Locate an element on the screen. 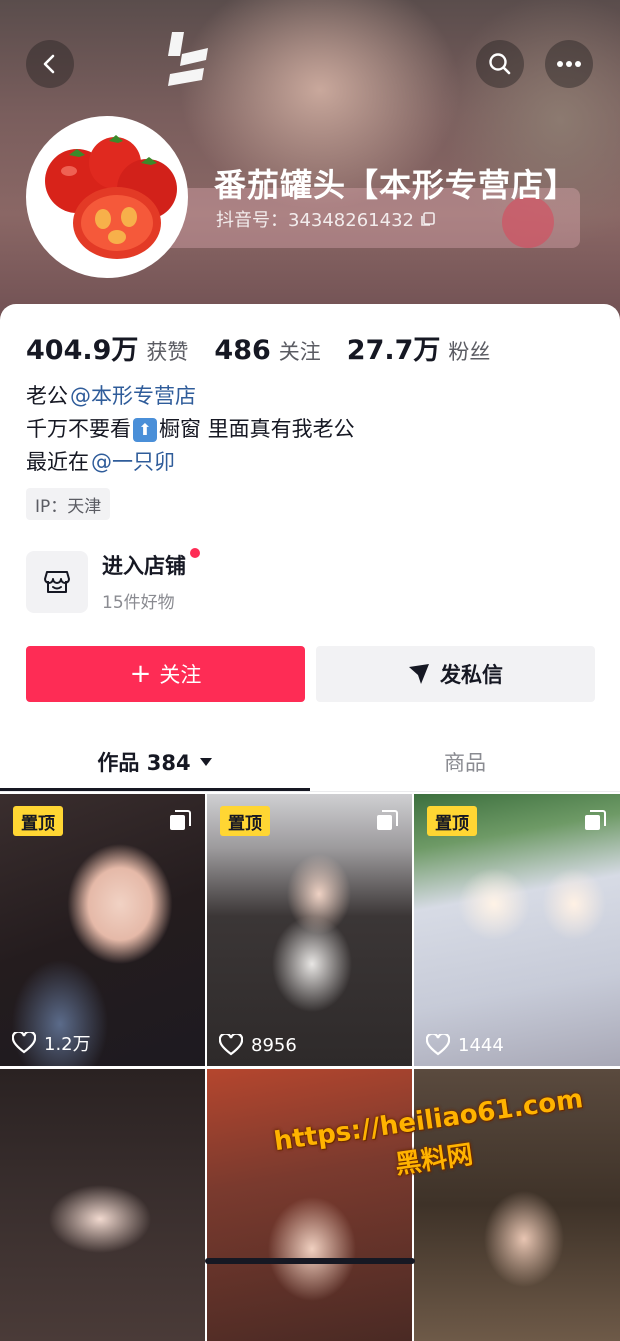  stat-label: 关注 is located at coordinates (299, 352).